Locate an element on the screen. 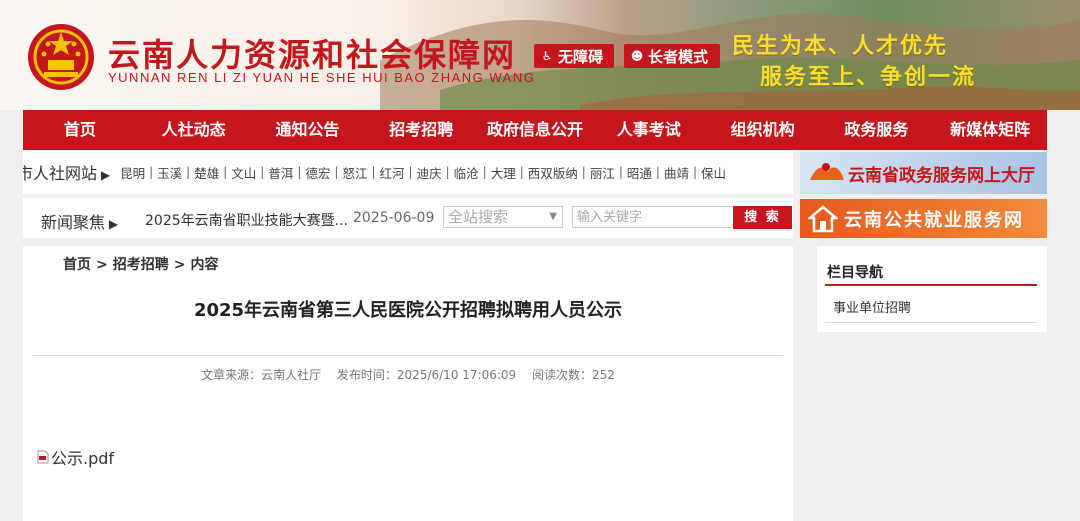 The height and width of the screenshot is (521, 1080). pdf-file-icon is located at coordinates (43, 457).